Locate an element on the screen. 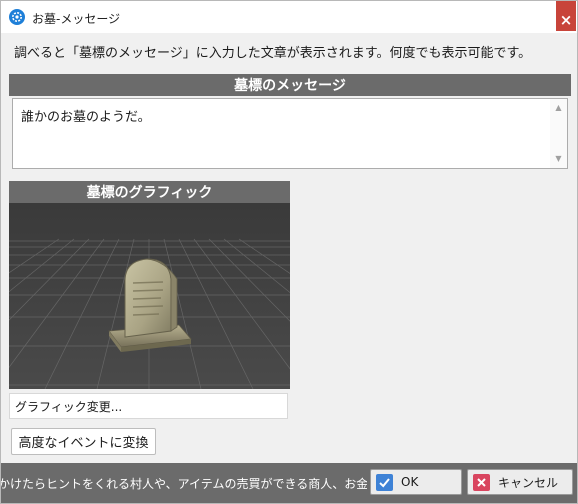  close-button: × is located at coordinates (566, 16).